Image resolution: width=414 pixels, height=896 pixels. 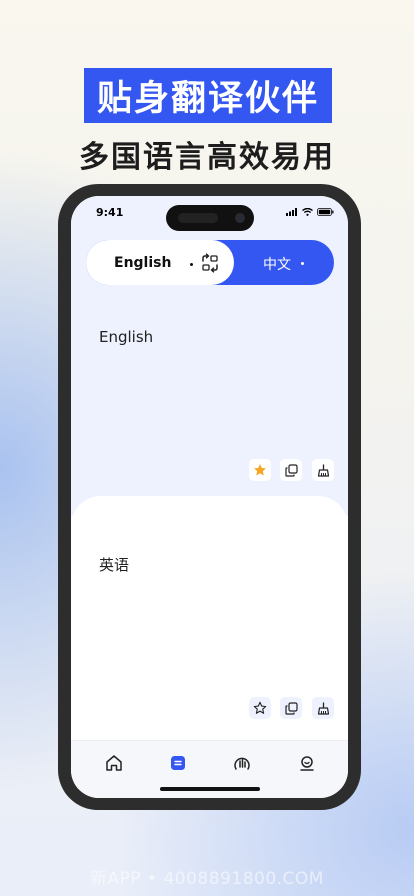 What do you see at coordinates (142, 263) in the screenshot?
I see `source-language-label: English` at bounding box center [142, 263].